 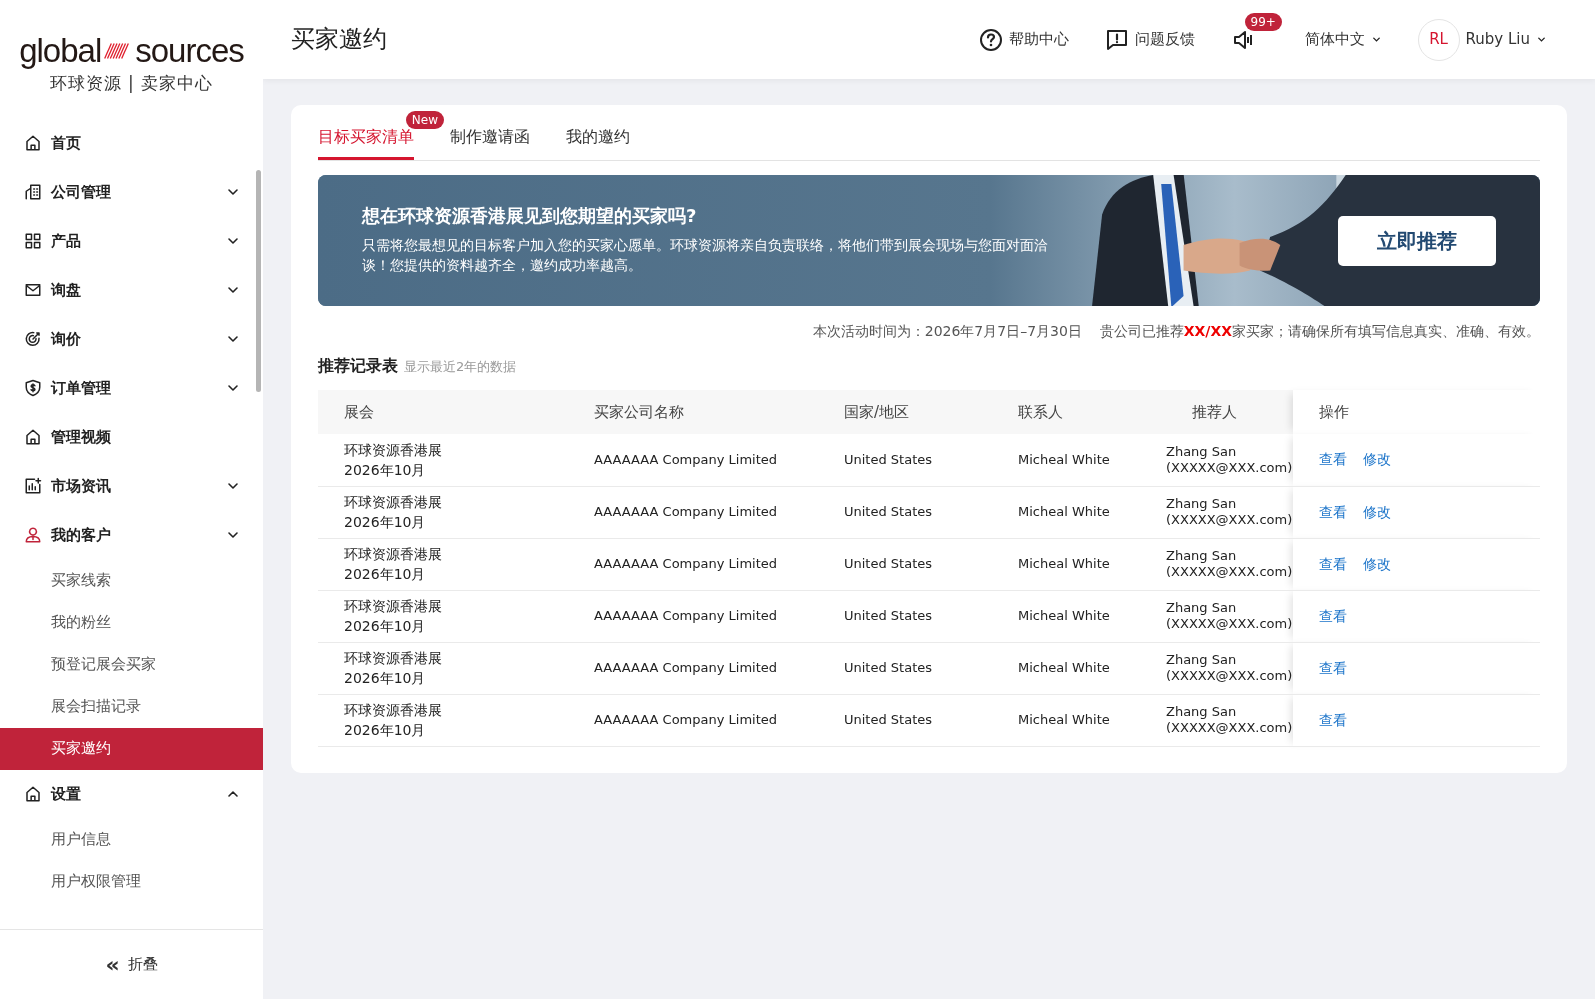 I want to click on column-header: 推荐人, so click(x=1230, y=412).